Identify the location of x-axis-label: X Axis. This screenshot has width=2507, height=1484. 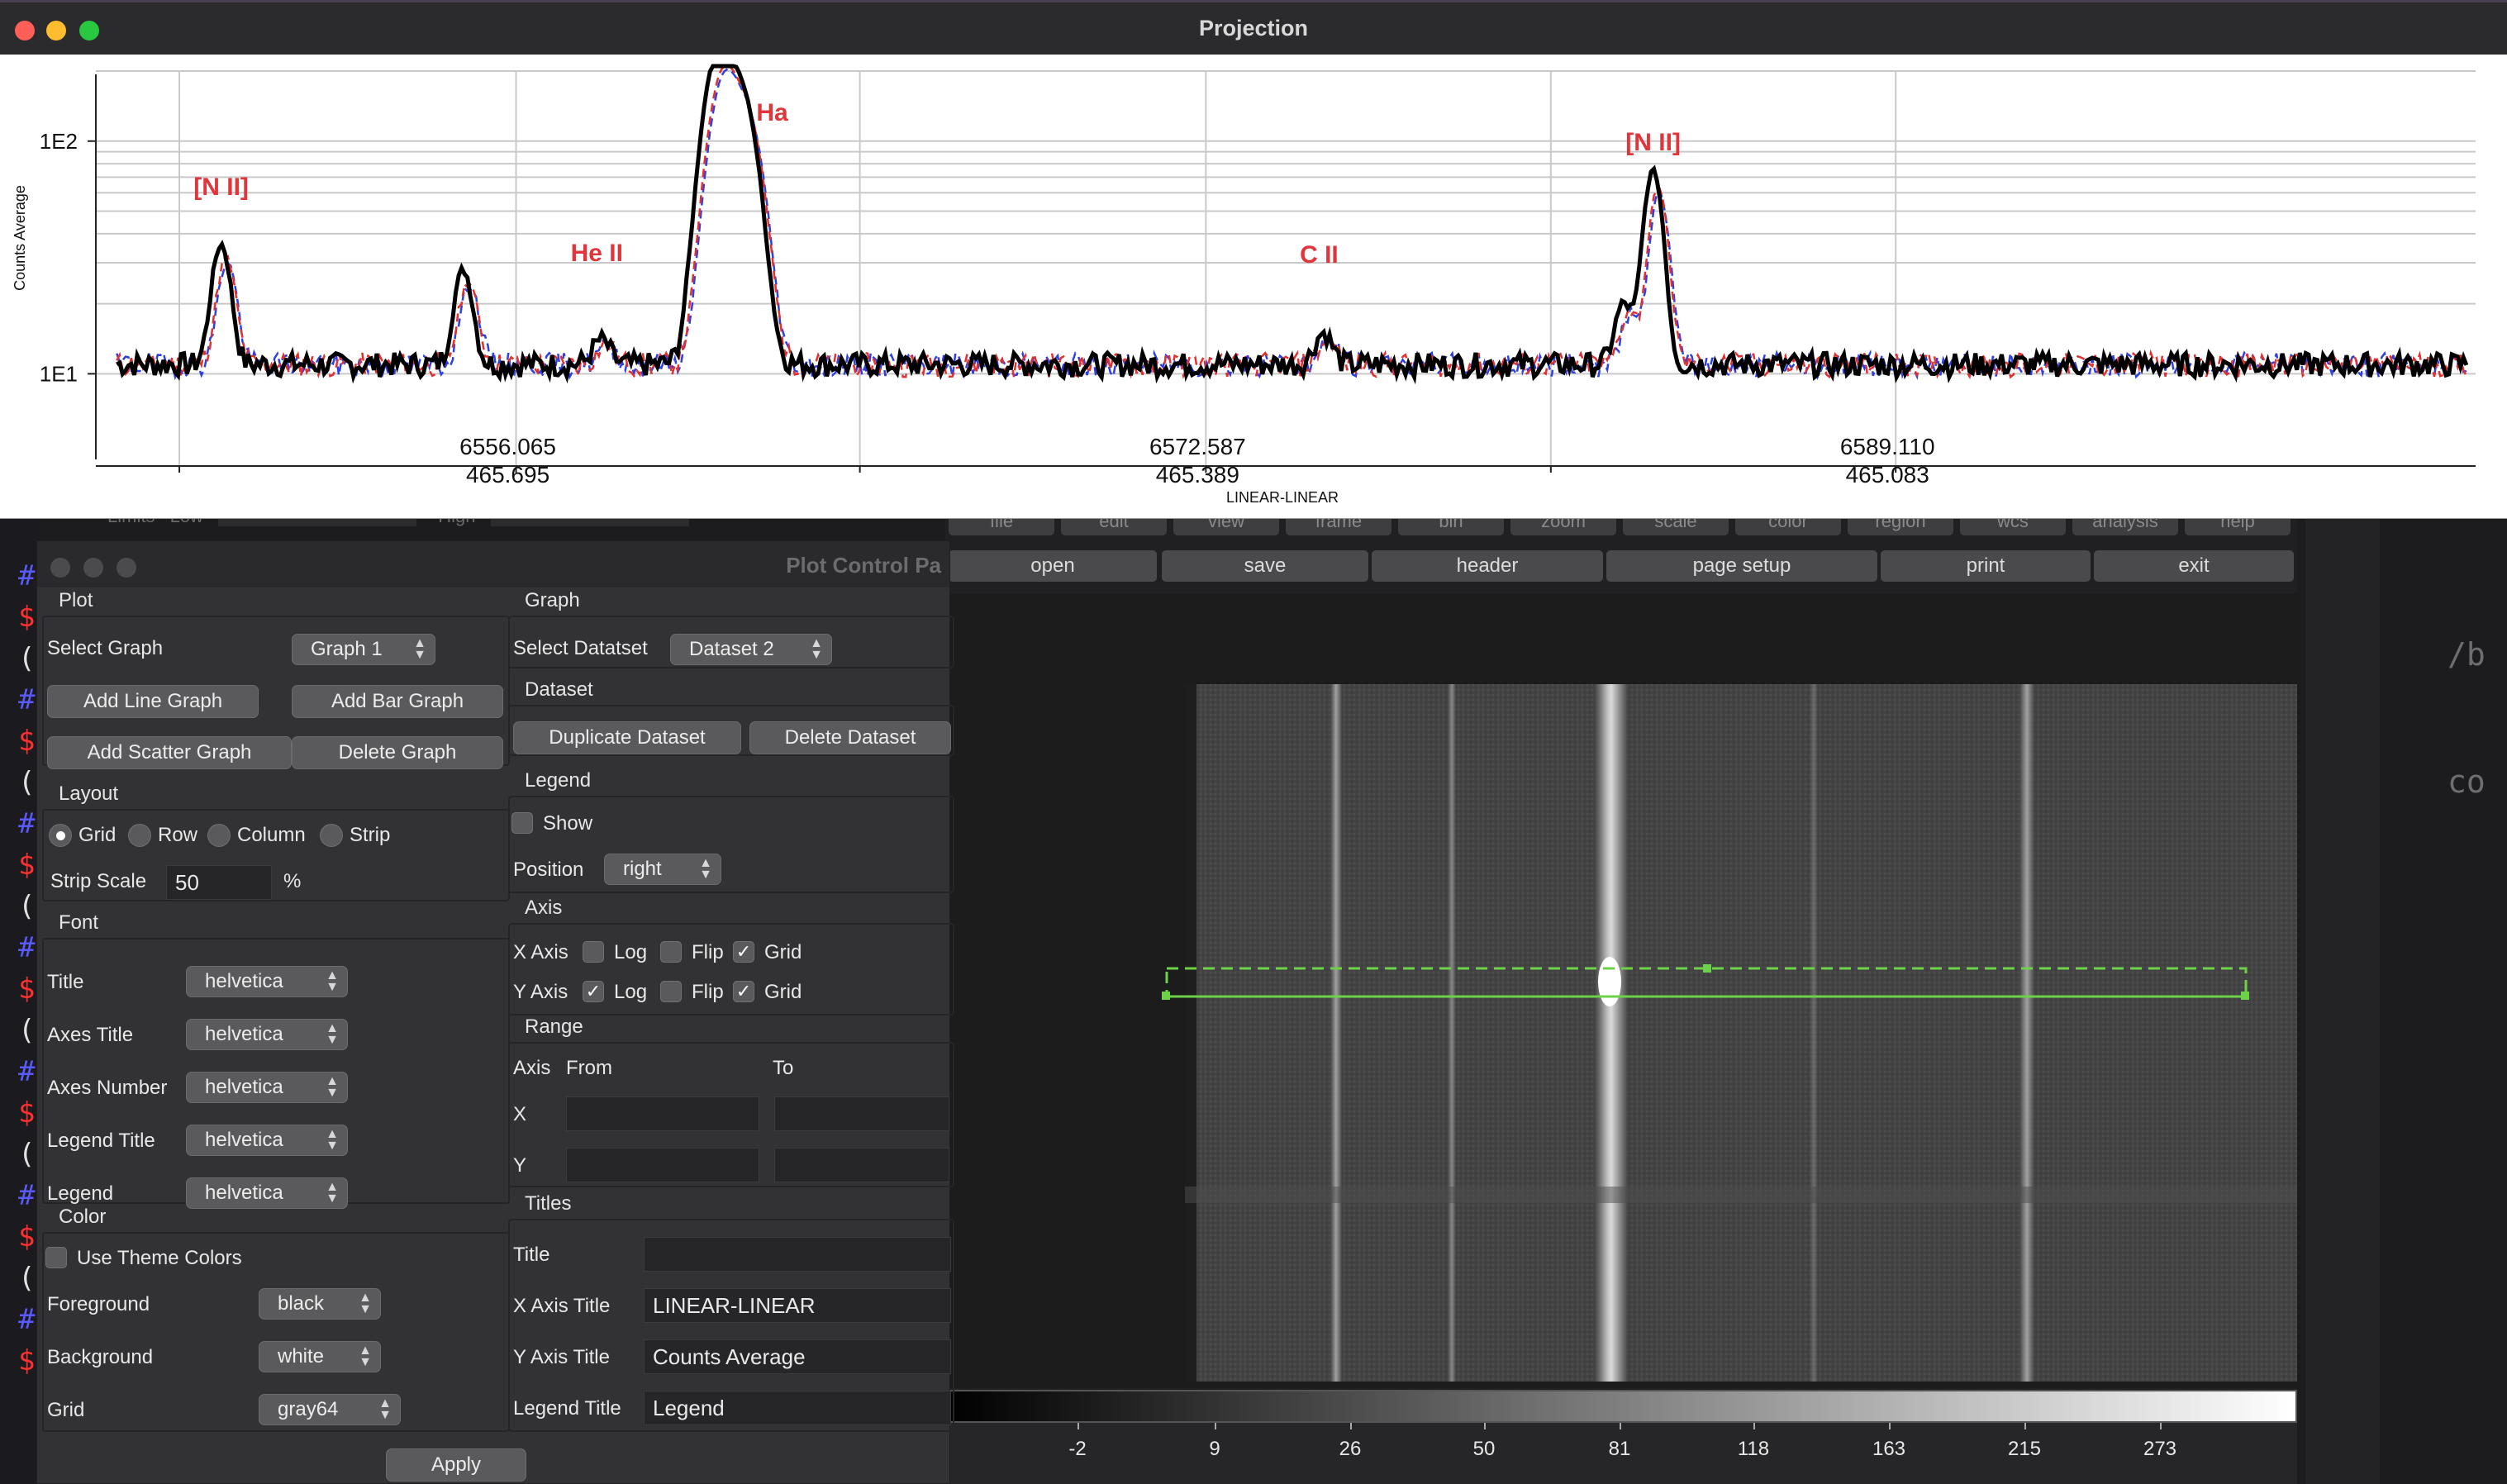
(540, 952).